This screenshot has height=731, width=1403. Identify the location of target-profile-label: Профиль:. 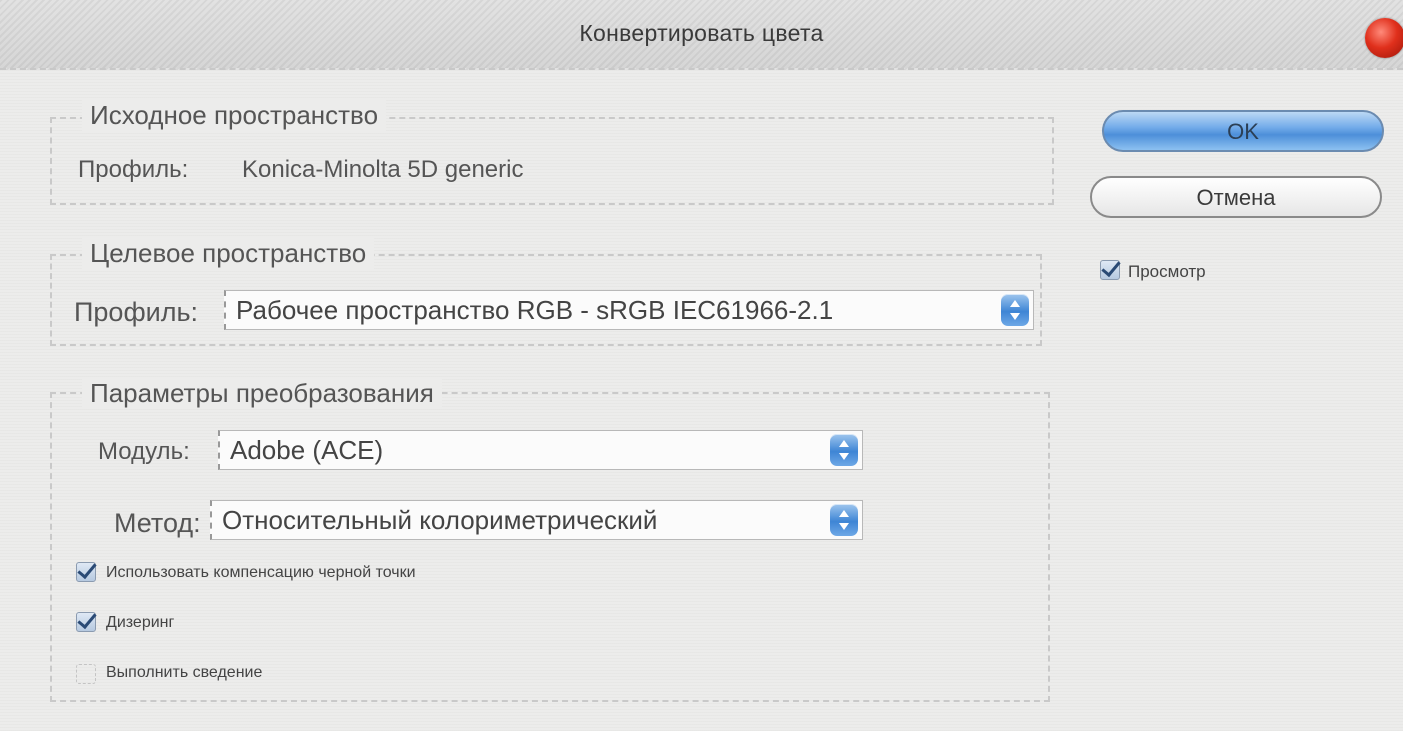
(136, 312).